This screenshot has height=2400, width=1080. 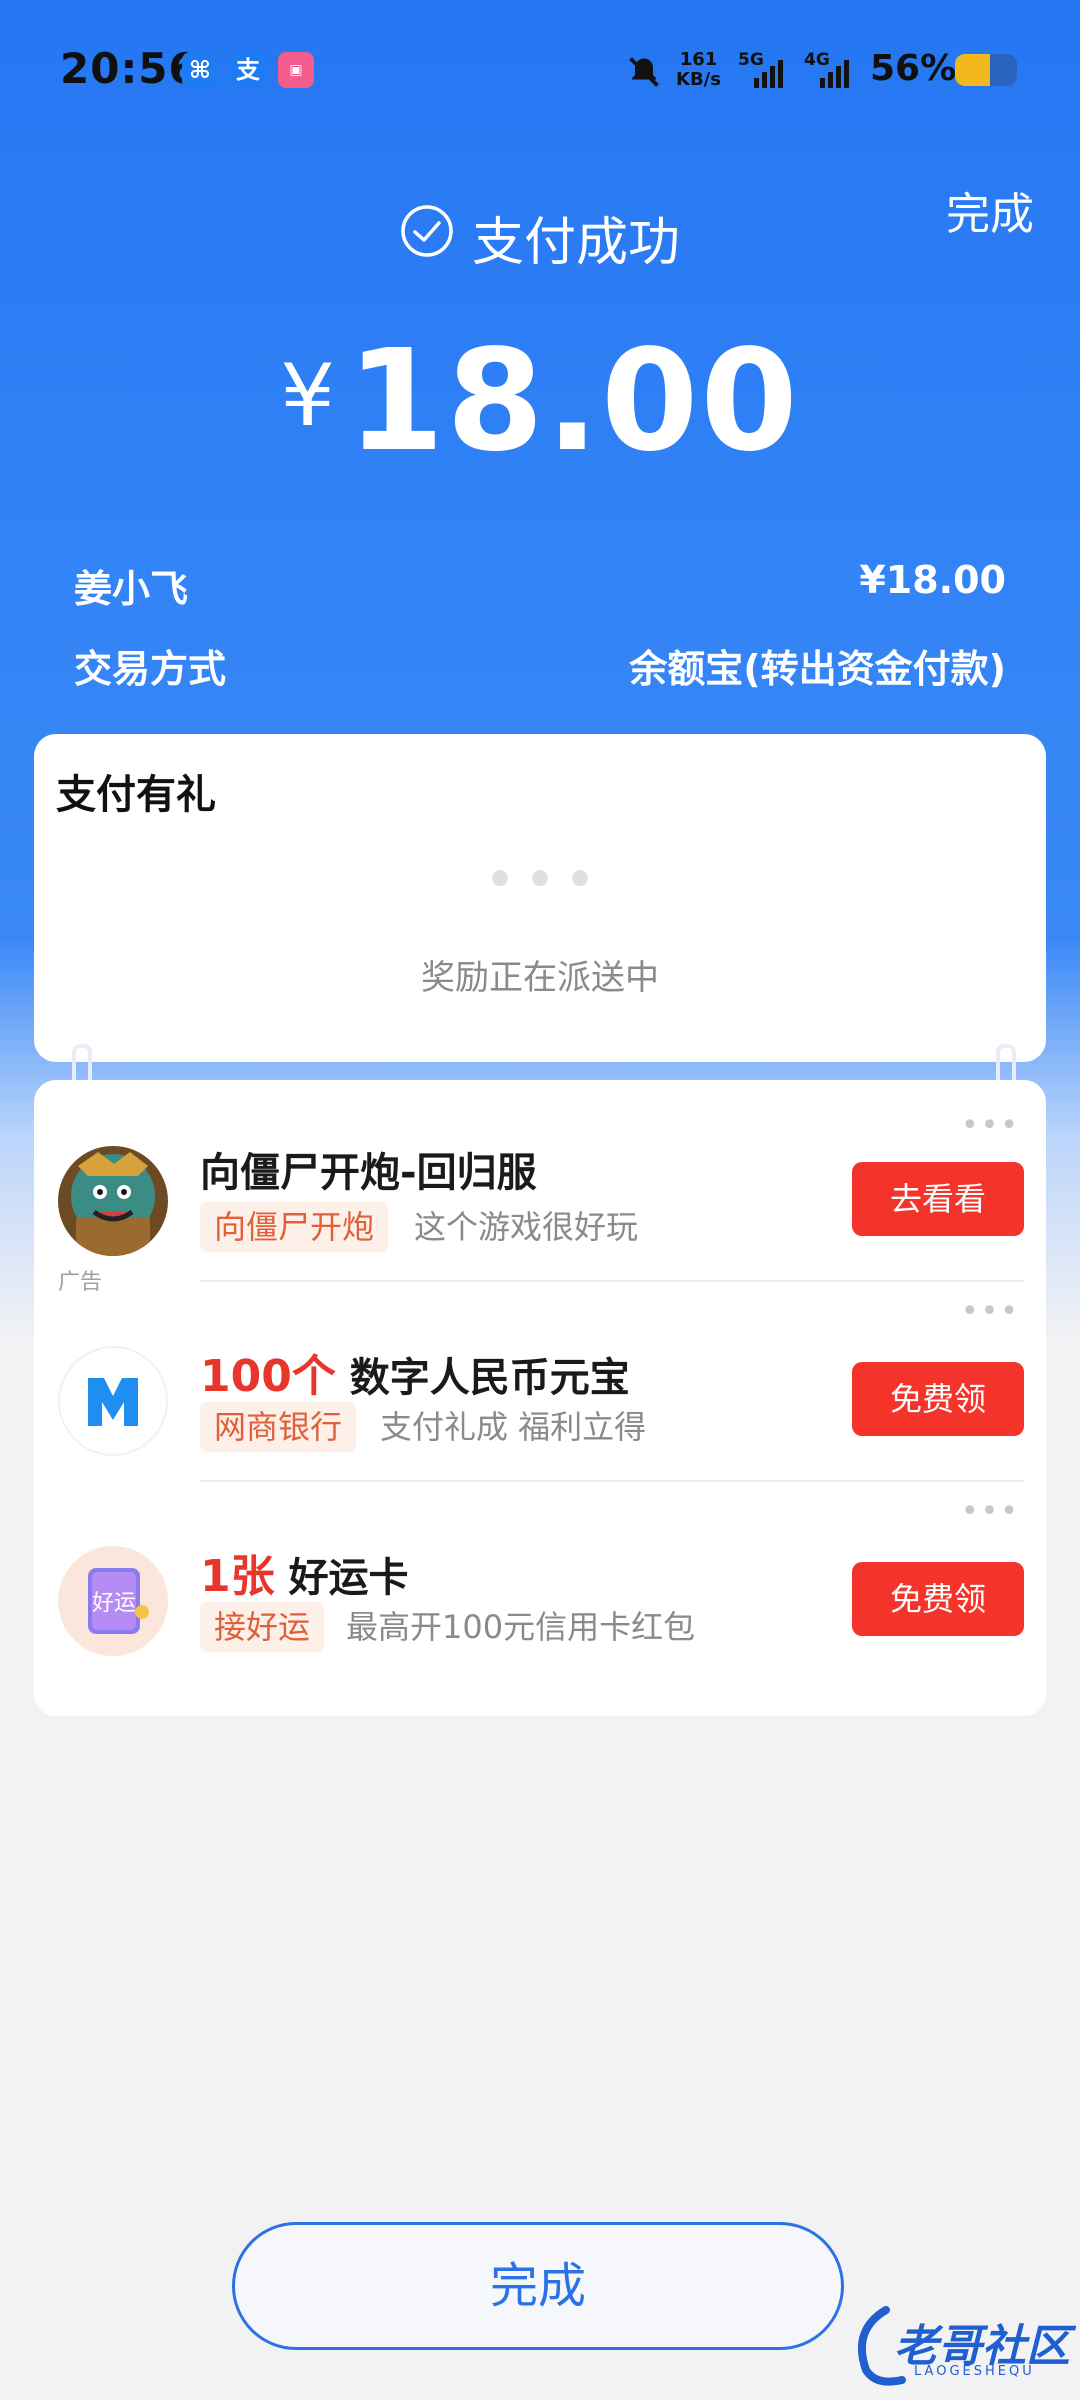 What do you see at coordinates (200, 70) in the screenshot?
I see `notification-app-icon: ⌘` at bounding box center [200, 70].